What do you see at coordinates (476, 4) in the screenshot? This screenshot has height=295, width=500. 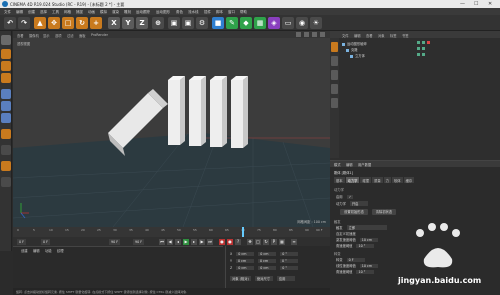 I see `maximize-button: ☐` at bounding box center [476, 4].